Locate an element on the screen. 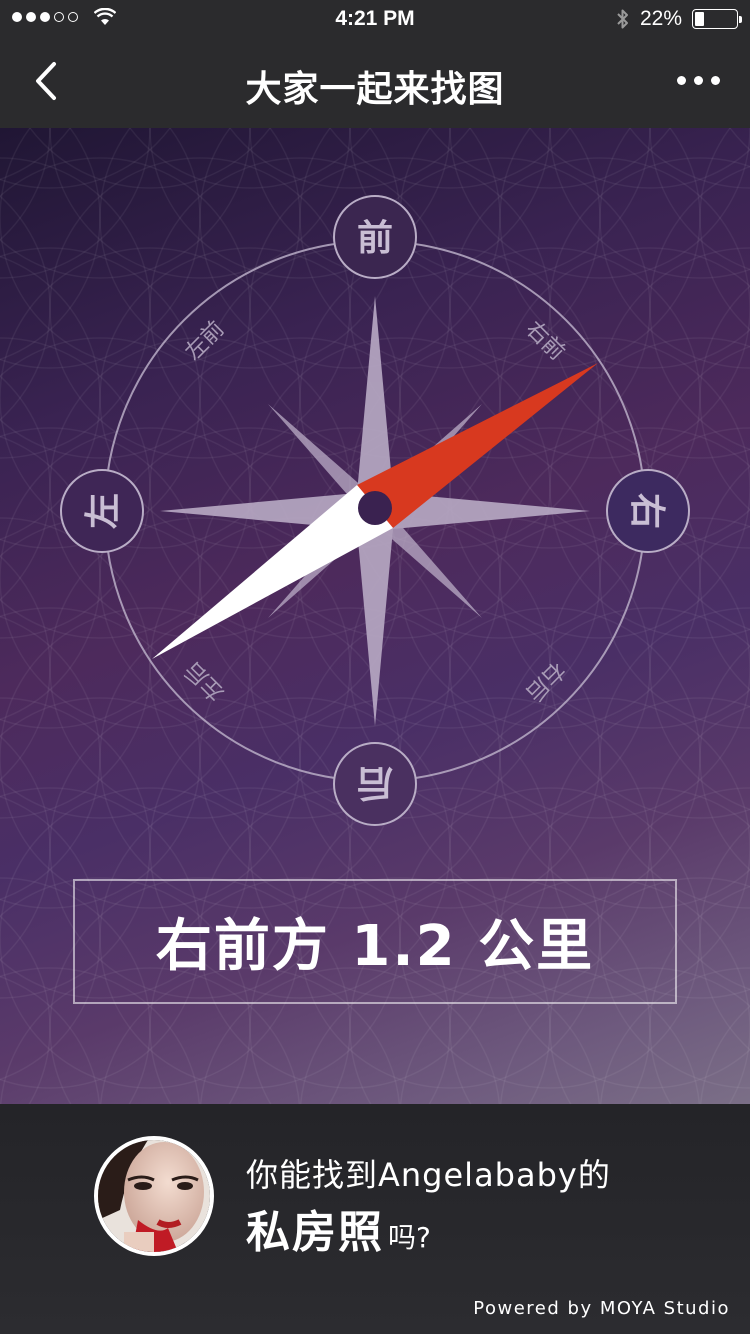 The height and width of the screenshot is (1334, 750). compass-right-text: 右 is located at coordinates (646, 511).